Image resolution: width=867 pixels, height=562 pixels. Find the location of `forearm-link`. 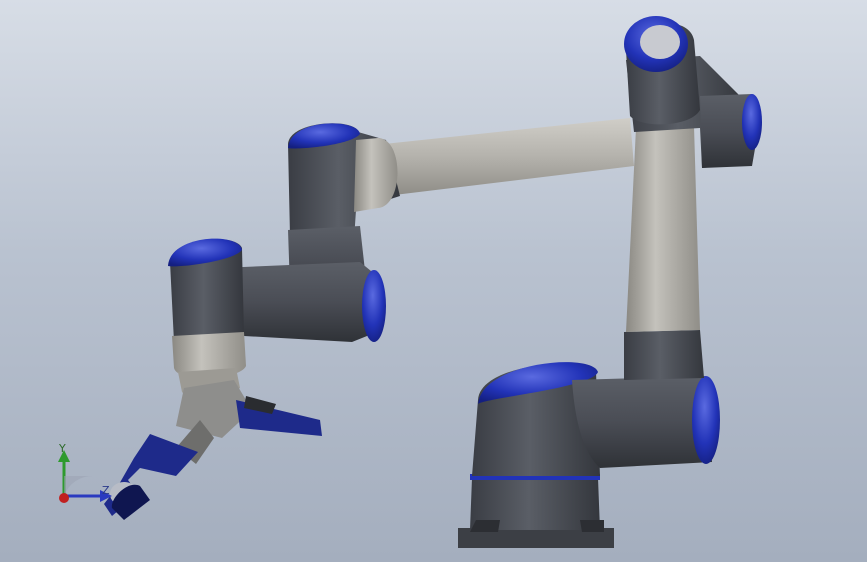

forearm-link is located at coordinates (509, 157).